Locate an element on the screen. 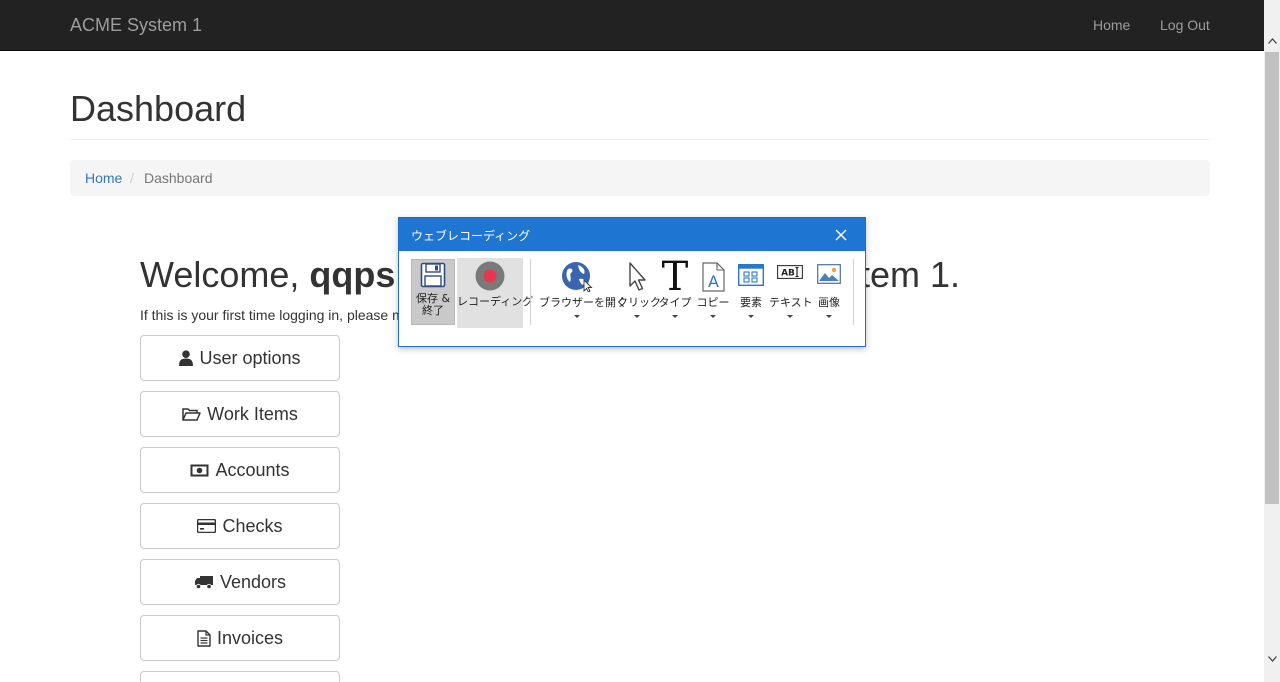 This screenshot has height=682, width=1280. web-recording-dialog: ウェブレコーディング 保存 & 終了 レコーディング ブラウザーを開く クリック is located at coordinates (632, 282).